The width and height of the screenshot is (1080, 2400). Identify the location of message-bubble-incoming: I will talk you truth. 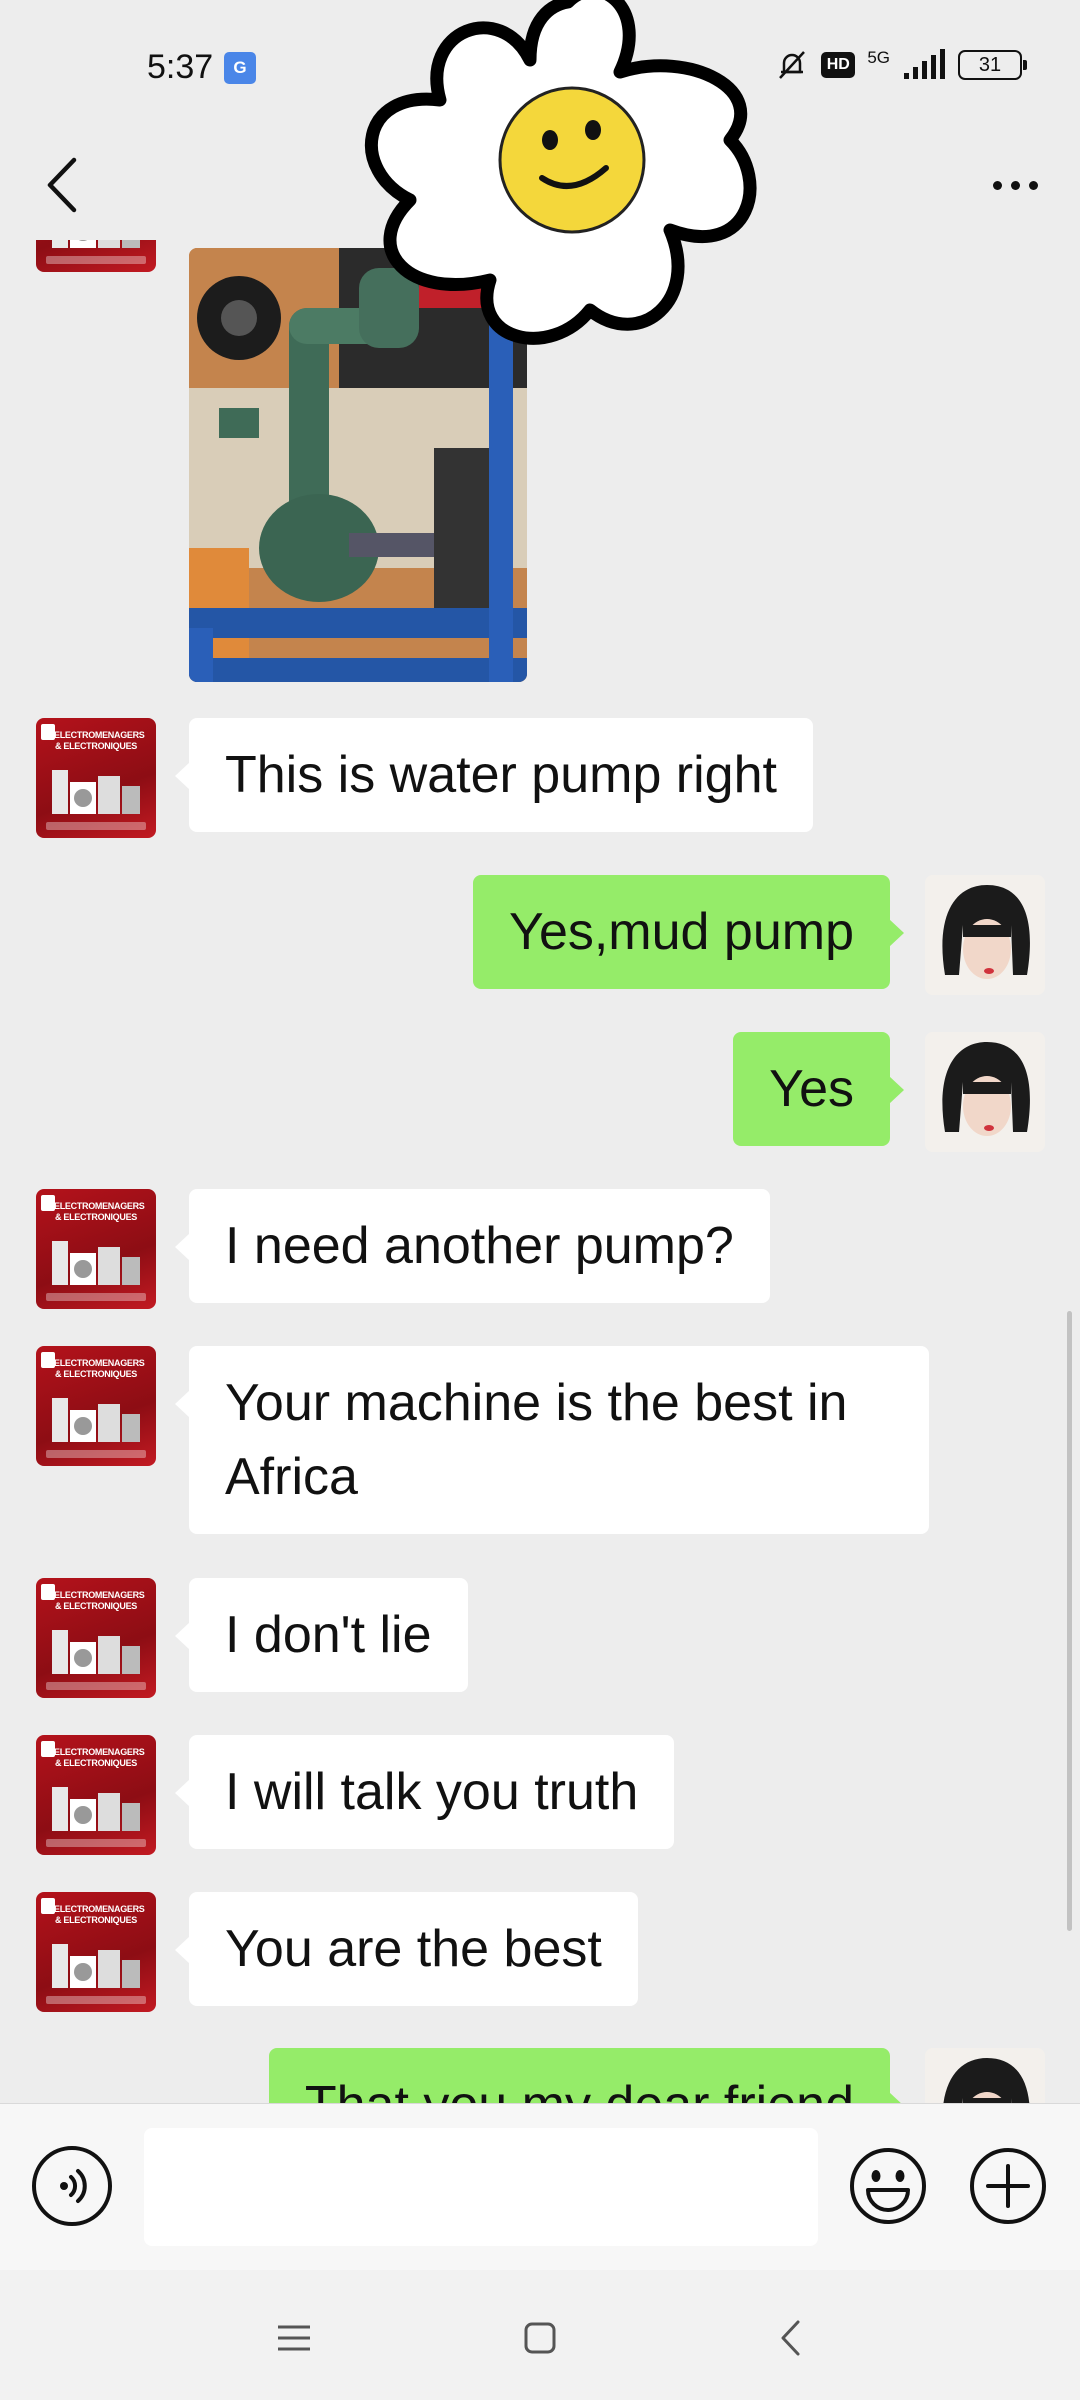
(424, 1792).